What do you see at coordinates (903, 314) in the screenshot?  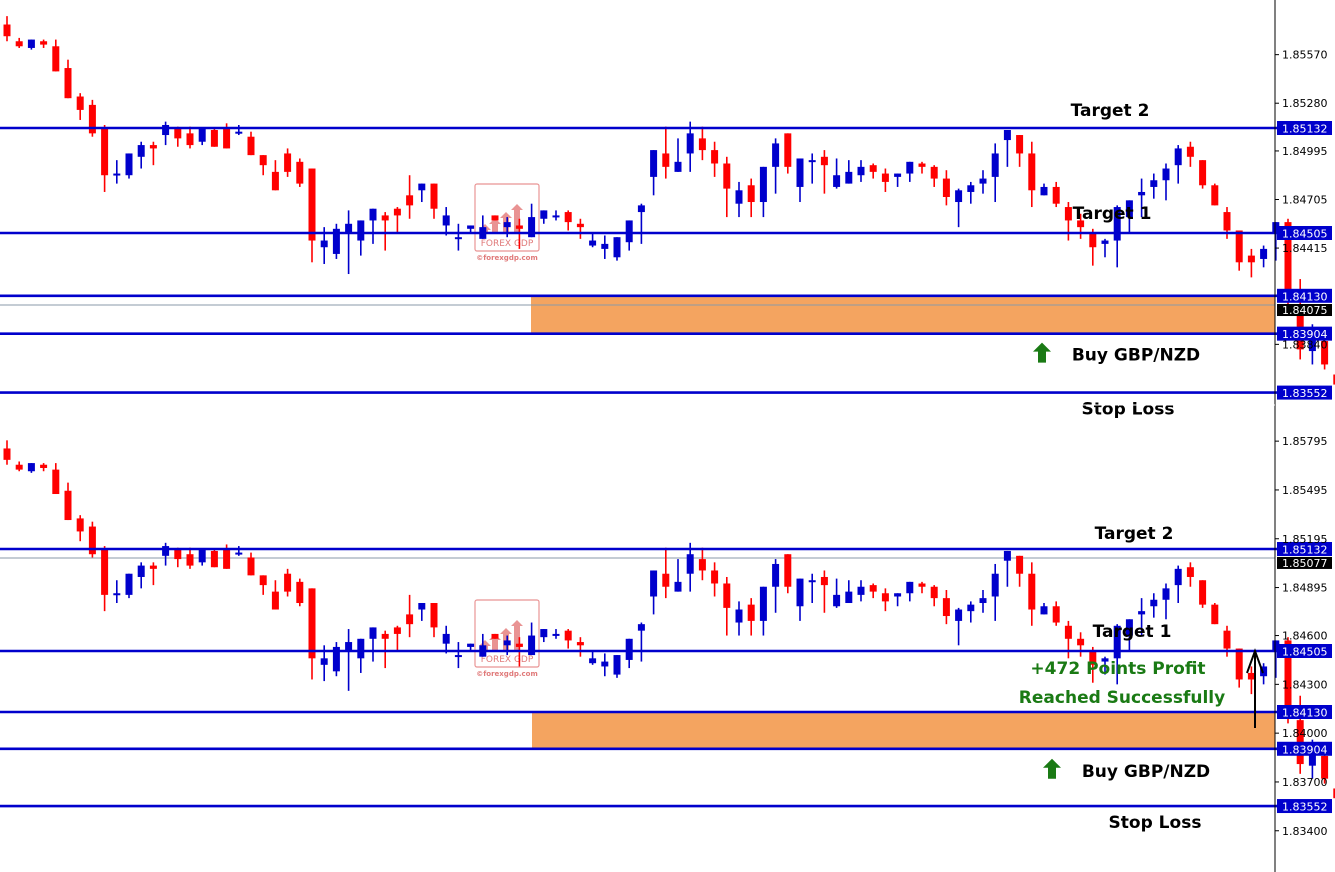 I see `buy-zone` at bounding box center [903, 314].